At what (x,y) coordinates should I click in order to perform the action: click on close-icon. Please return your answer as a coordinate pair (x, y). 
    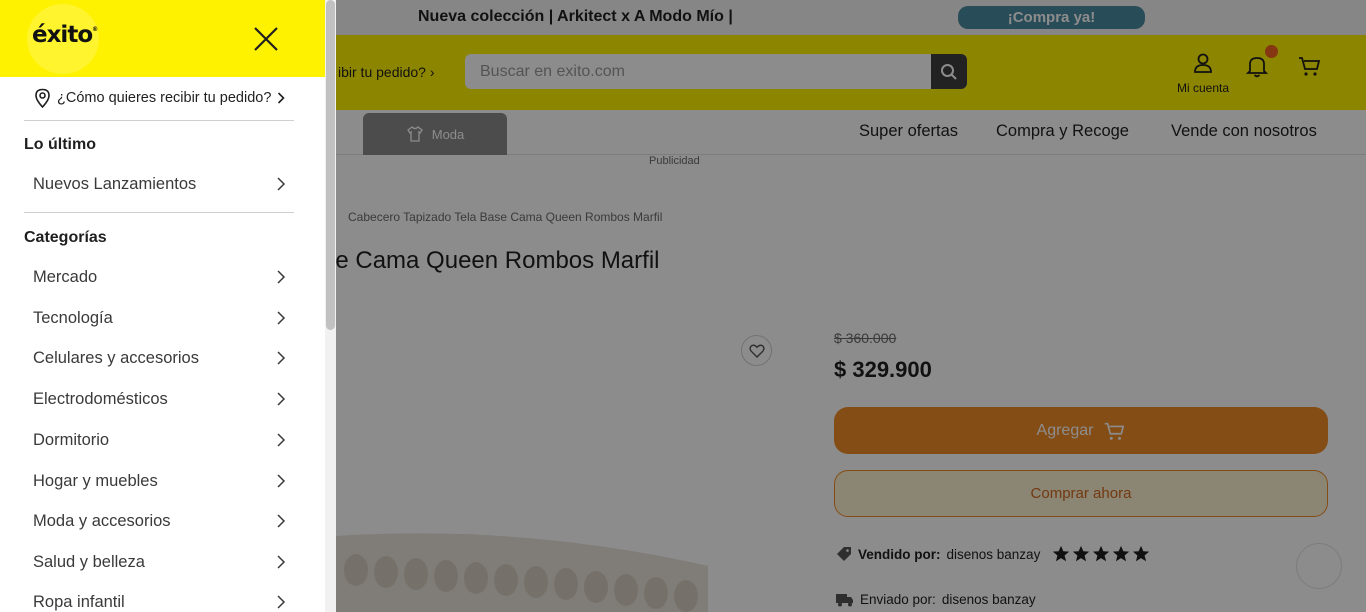
    Looking at the image, I should click on (266, 39).